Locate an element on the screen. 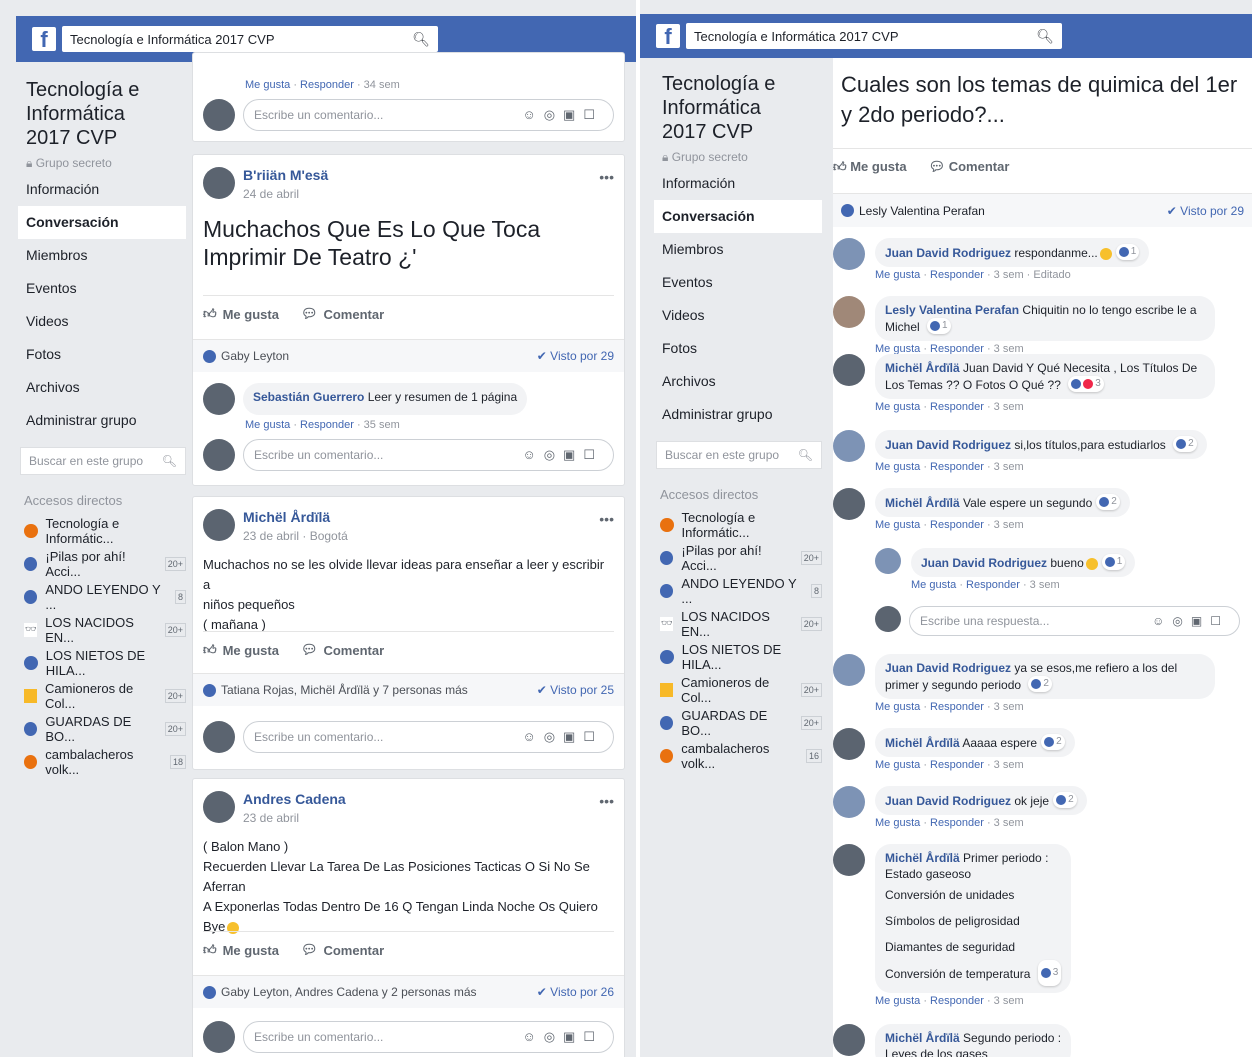 The image size is (1252, 1057). post-author: B'riiän M'esä is located at coordinates (285, 175).